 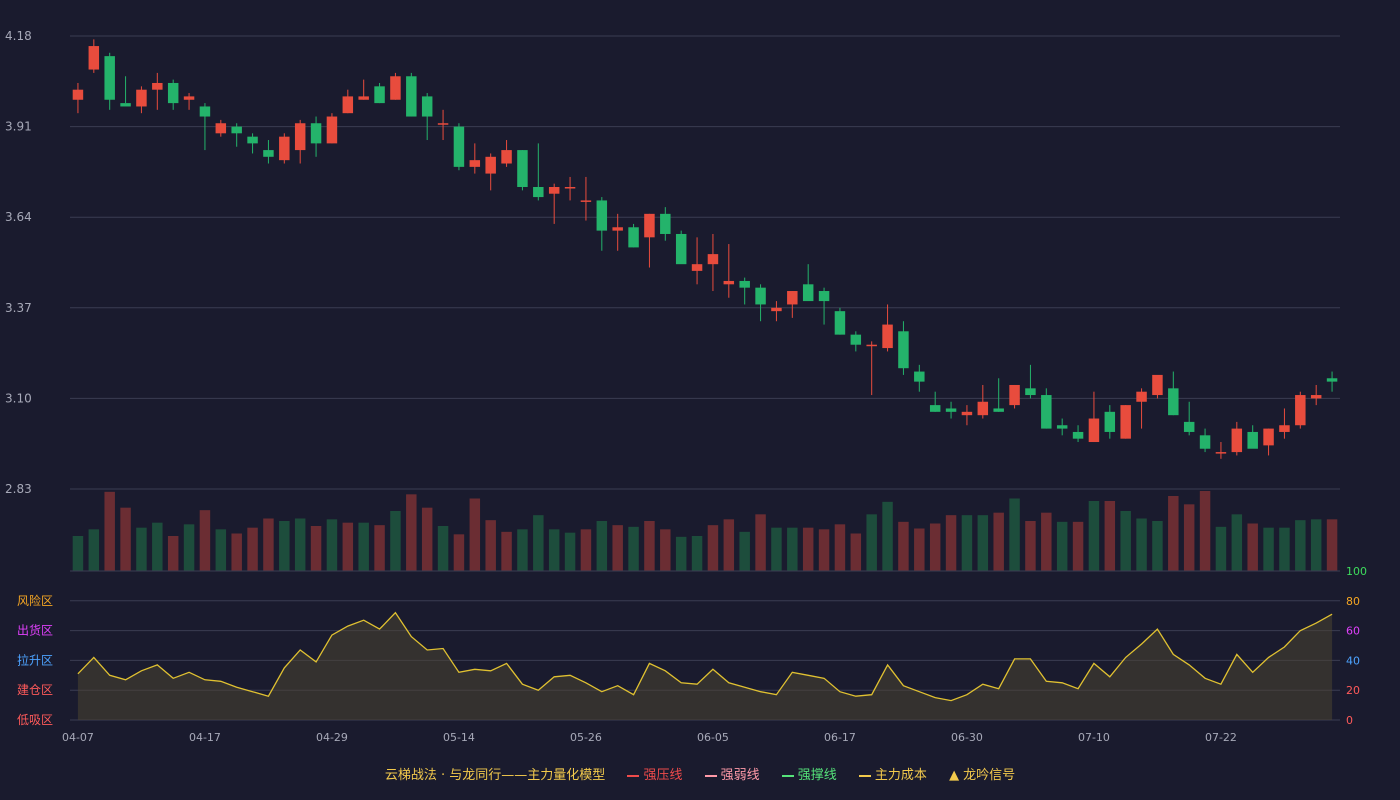 I want to click on price-tick-label: 3.37, so click(x=18, y=308).